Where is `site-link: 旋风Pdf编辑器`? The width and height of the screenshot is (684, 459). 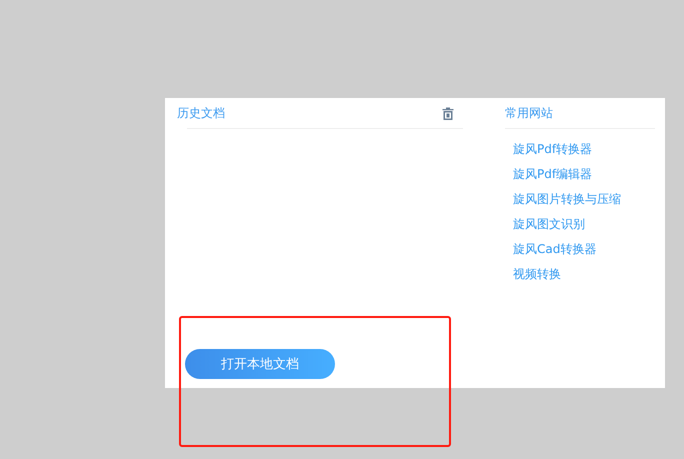
site-link: 旋风Pdf编辑器 is located at coordinates (584, 177).